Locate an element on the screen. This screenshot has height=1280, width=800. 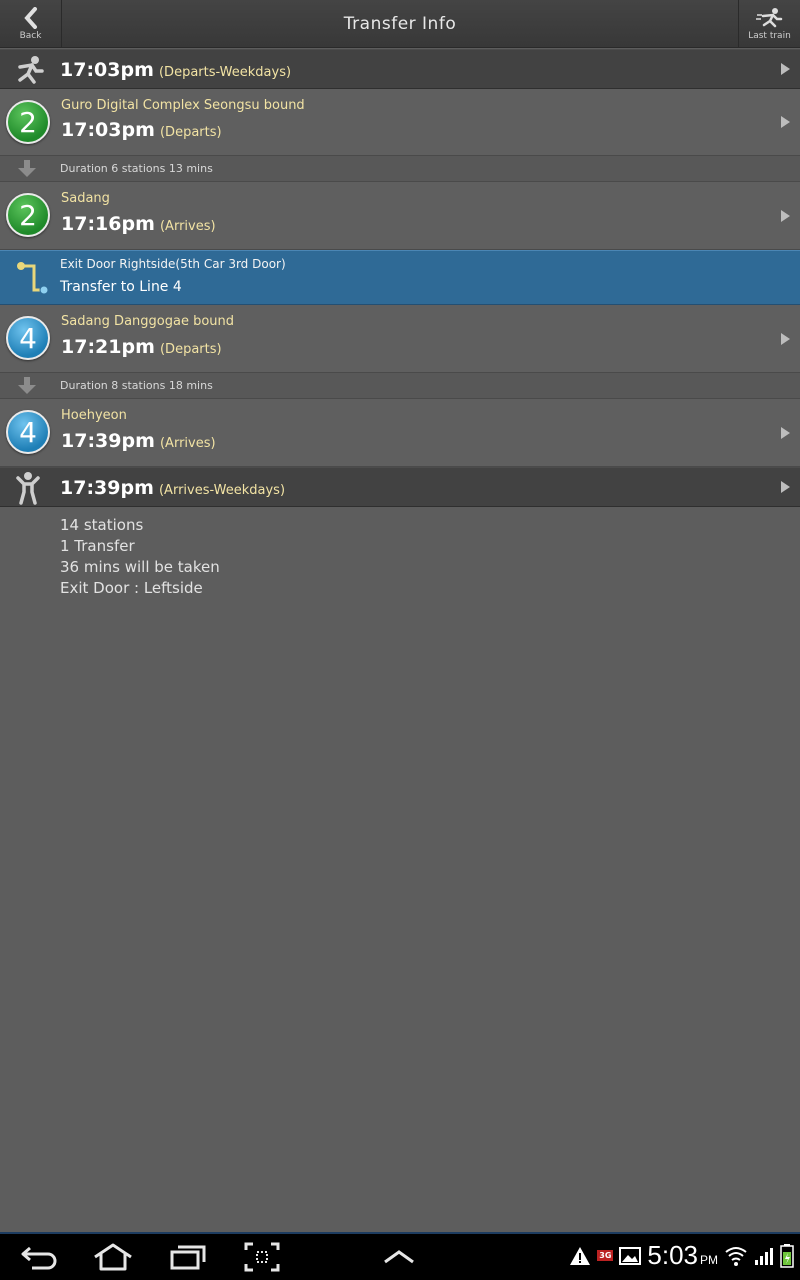
status-area: 3G 5:03 PM is located at coordinates (681, 1255).